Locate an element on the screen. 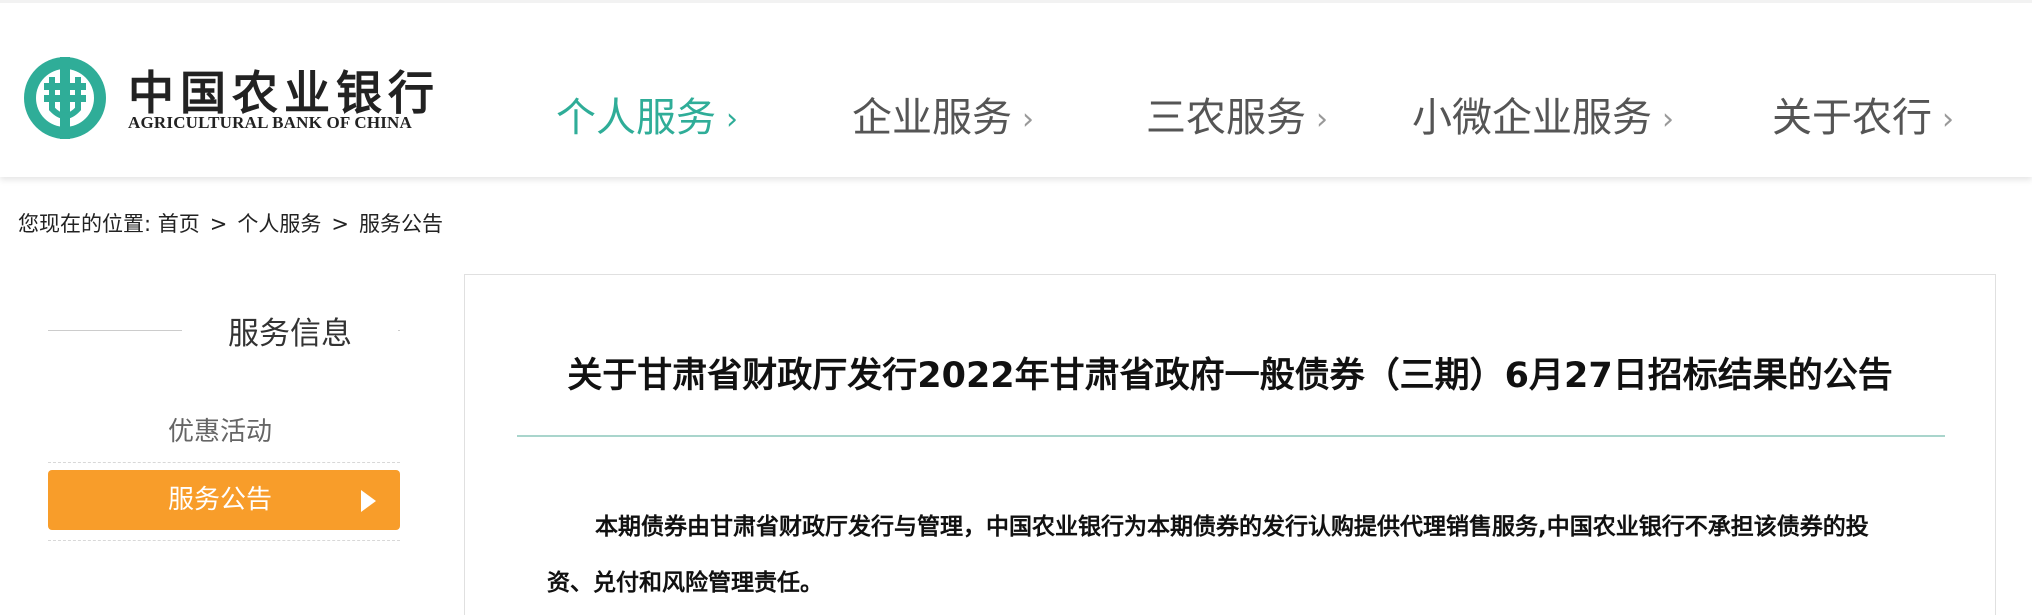 The height and width of the screenshot is (615, 2032). nav-about-abc: 关于农行 › is located at coordinates (1863, 119).